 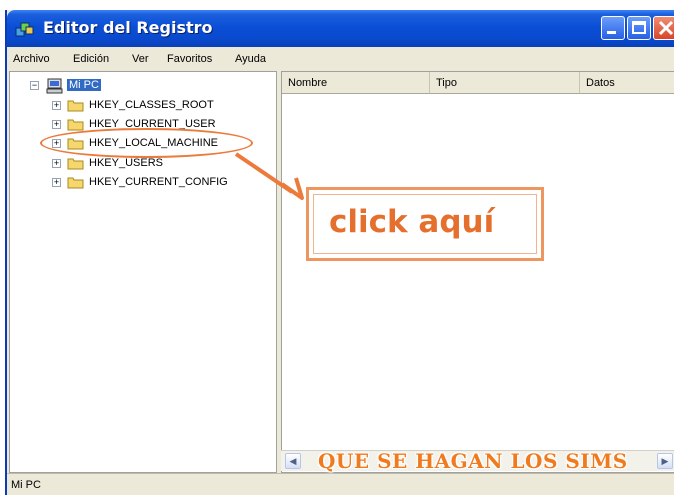 What do you see at coordinates (505, 83) in the screenshot?
I see `column-header-tipo: Tipo` at bounding box center [505, 83].